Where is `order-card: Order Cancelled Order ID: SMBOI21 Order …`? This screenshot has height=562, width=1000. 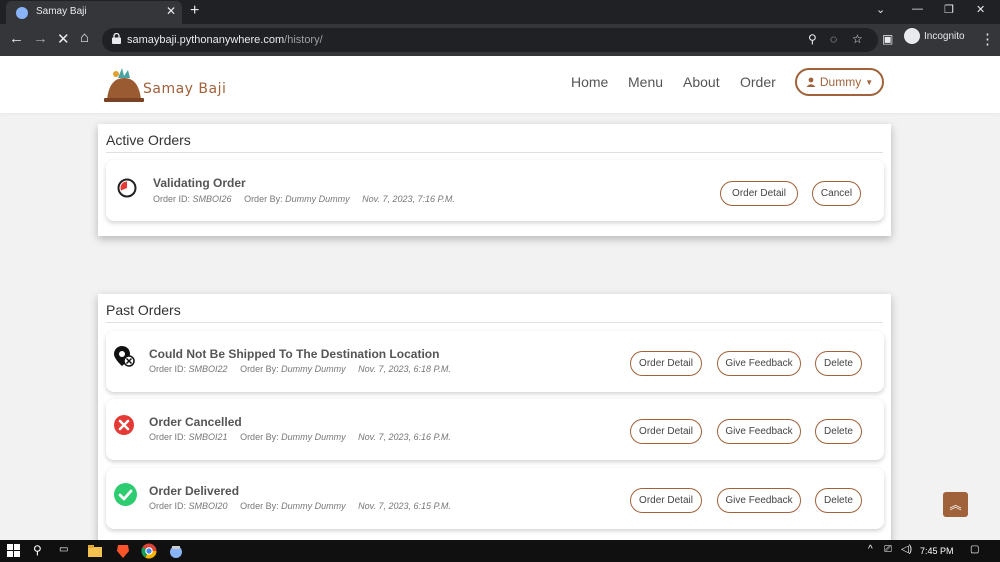
order-card: Order Cancelled Order ID: SMBOI21 Order … is located at coordinates (495, 429).